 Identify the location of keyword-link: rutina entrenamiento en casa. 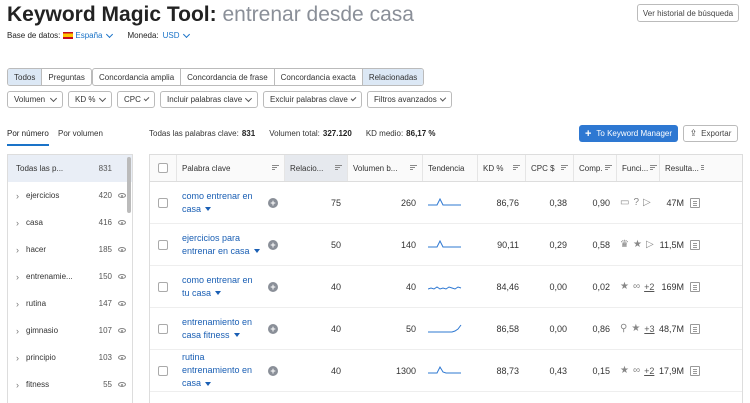
(217, 370).